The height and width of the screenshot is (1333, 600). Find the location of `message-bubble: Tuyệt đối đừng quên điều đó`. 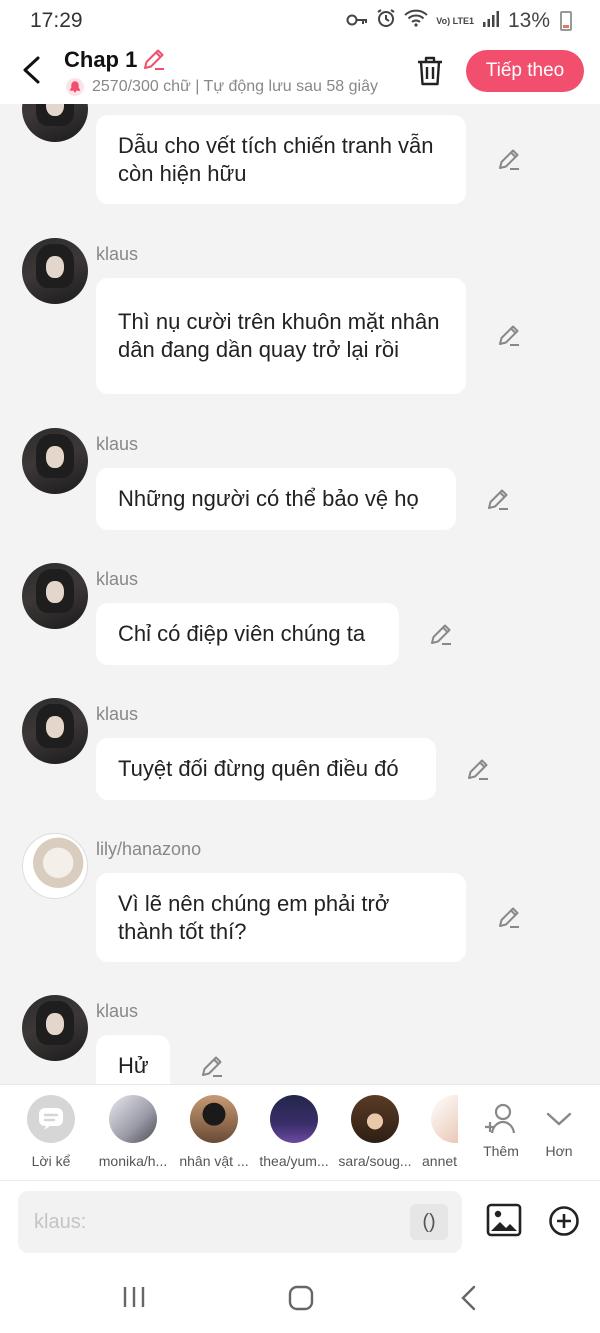

message-bubble: Tuyệt đối đừng quên điều đó is located at coordinates (266, 769).